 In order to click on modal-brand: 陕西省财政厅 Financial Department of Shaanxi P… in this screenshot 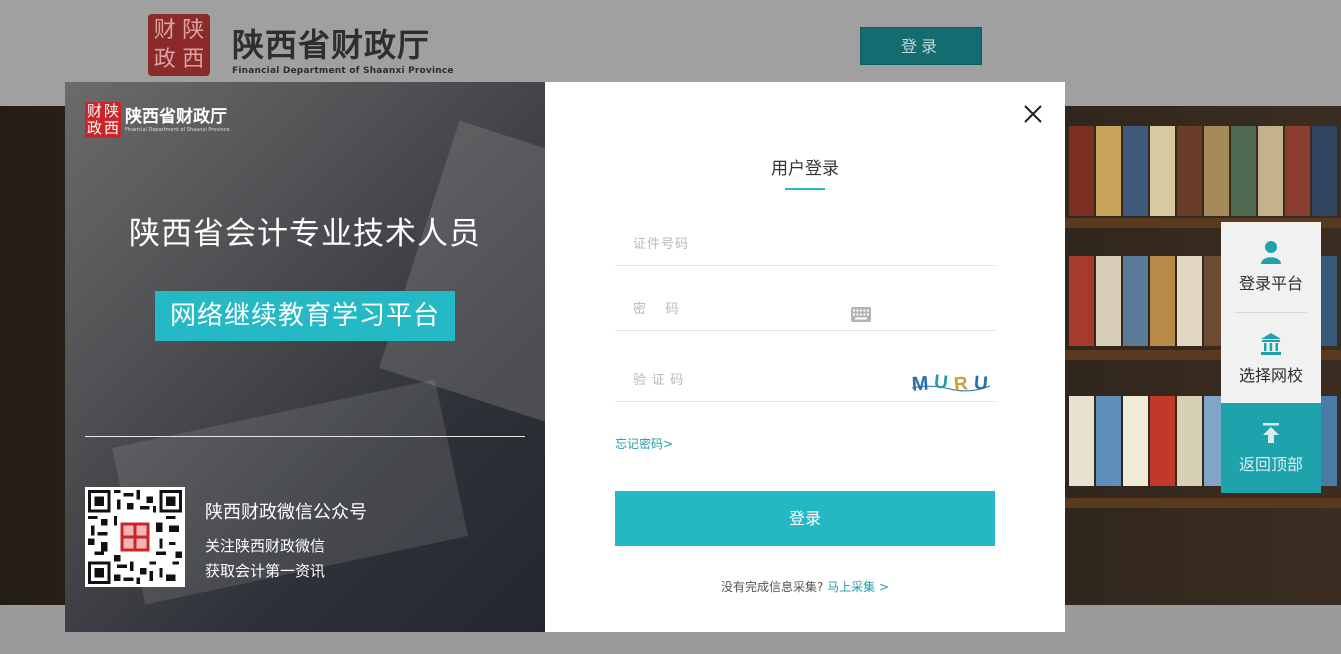, I will do `click(177, 120)`.